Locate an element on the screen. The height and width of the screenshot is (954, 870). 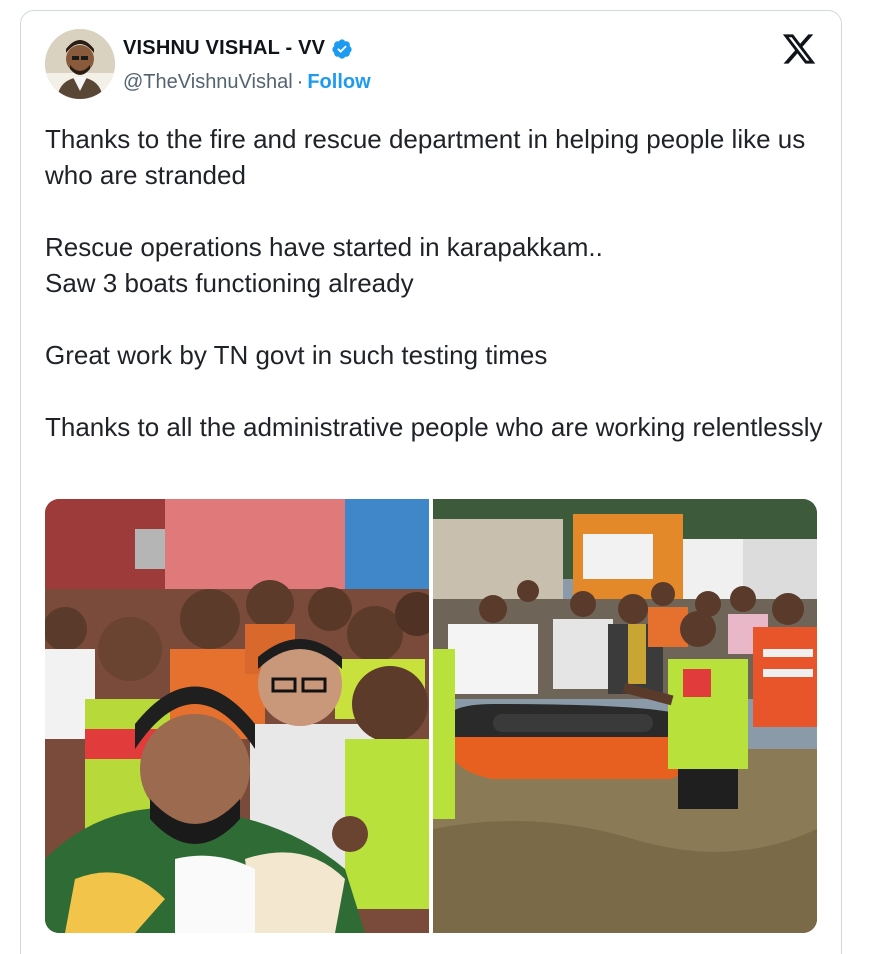
x-logo-icon is located at coordinates (799, 49).